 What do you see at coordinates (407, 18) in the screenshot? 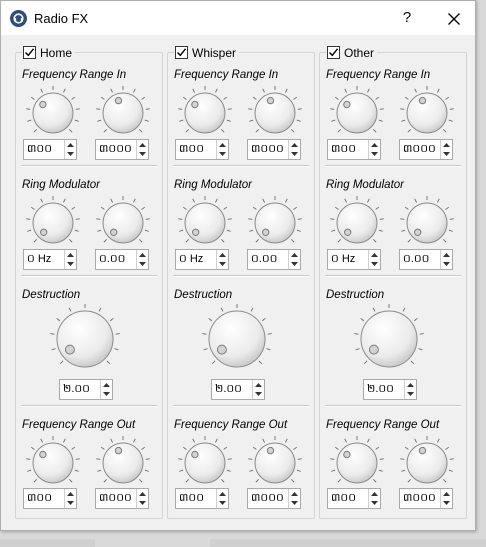
I see `help-button: ?` at bounding box center [407, 18].